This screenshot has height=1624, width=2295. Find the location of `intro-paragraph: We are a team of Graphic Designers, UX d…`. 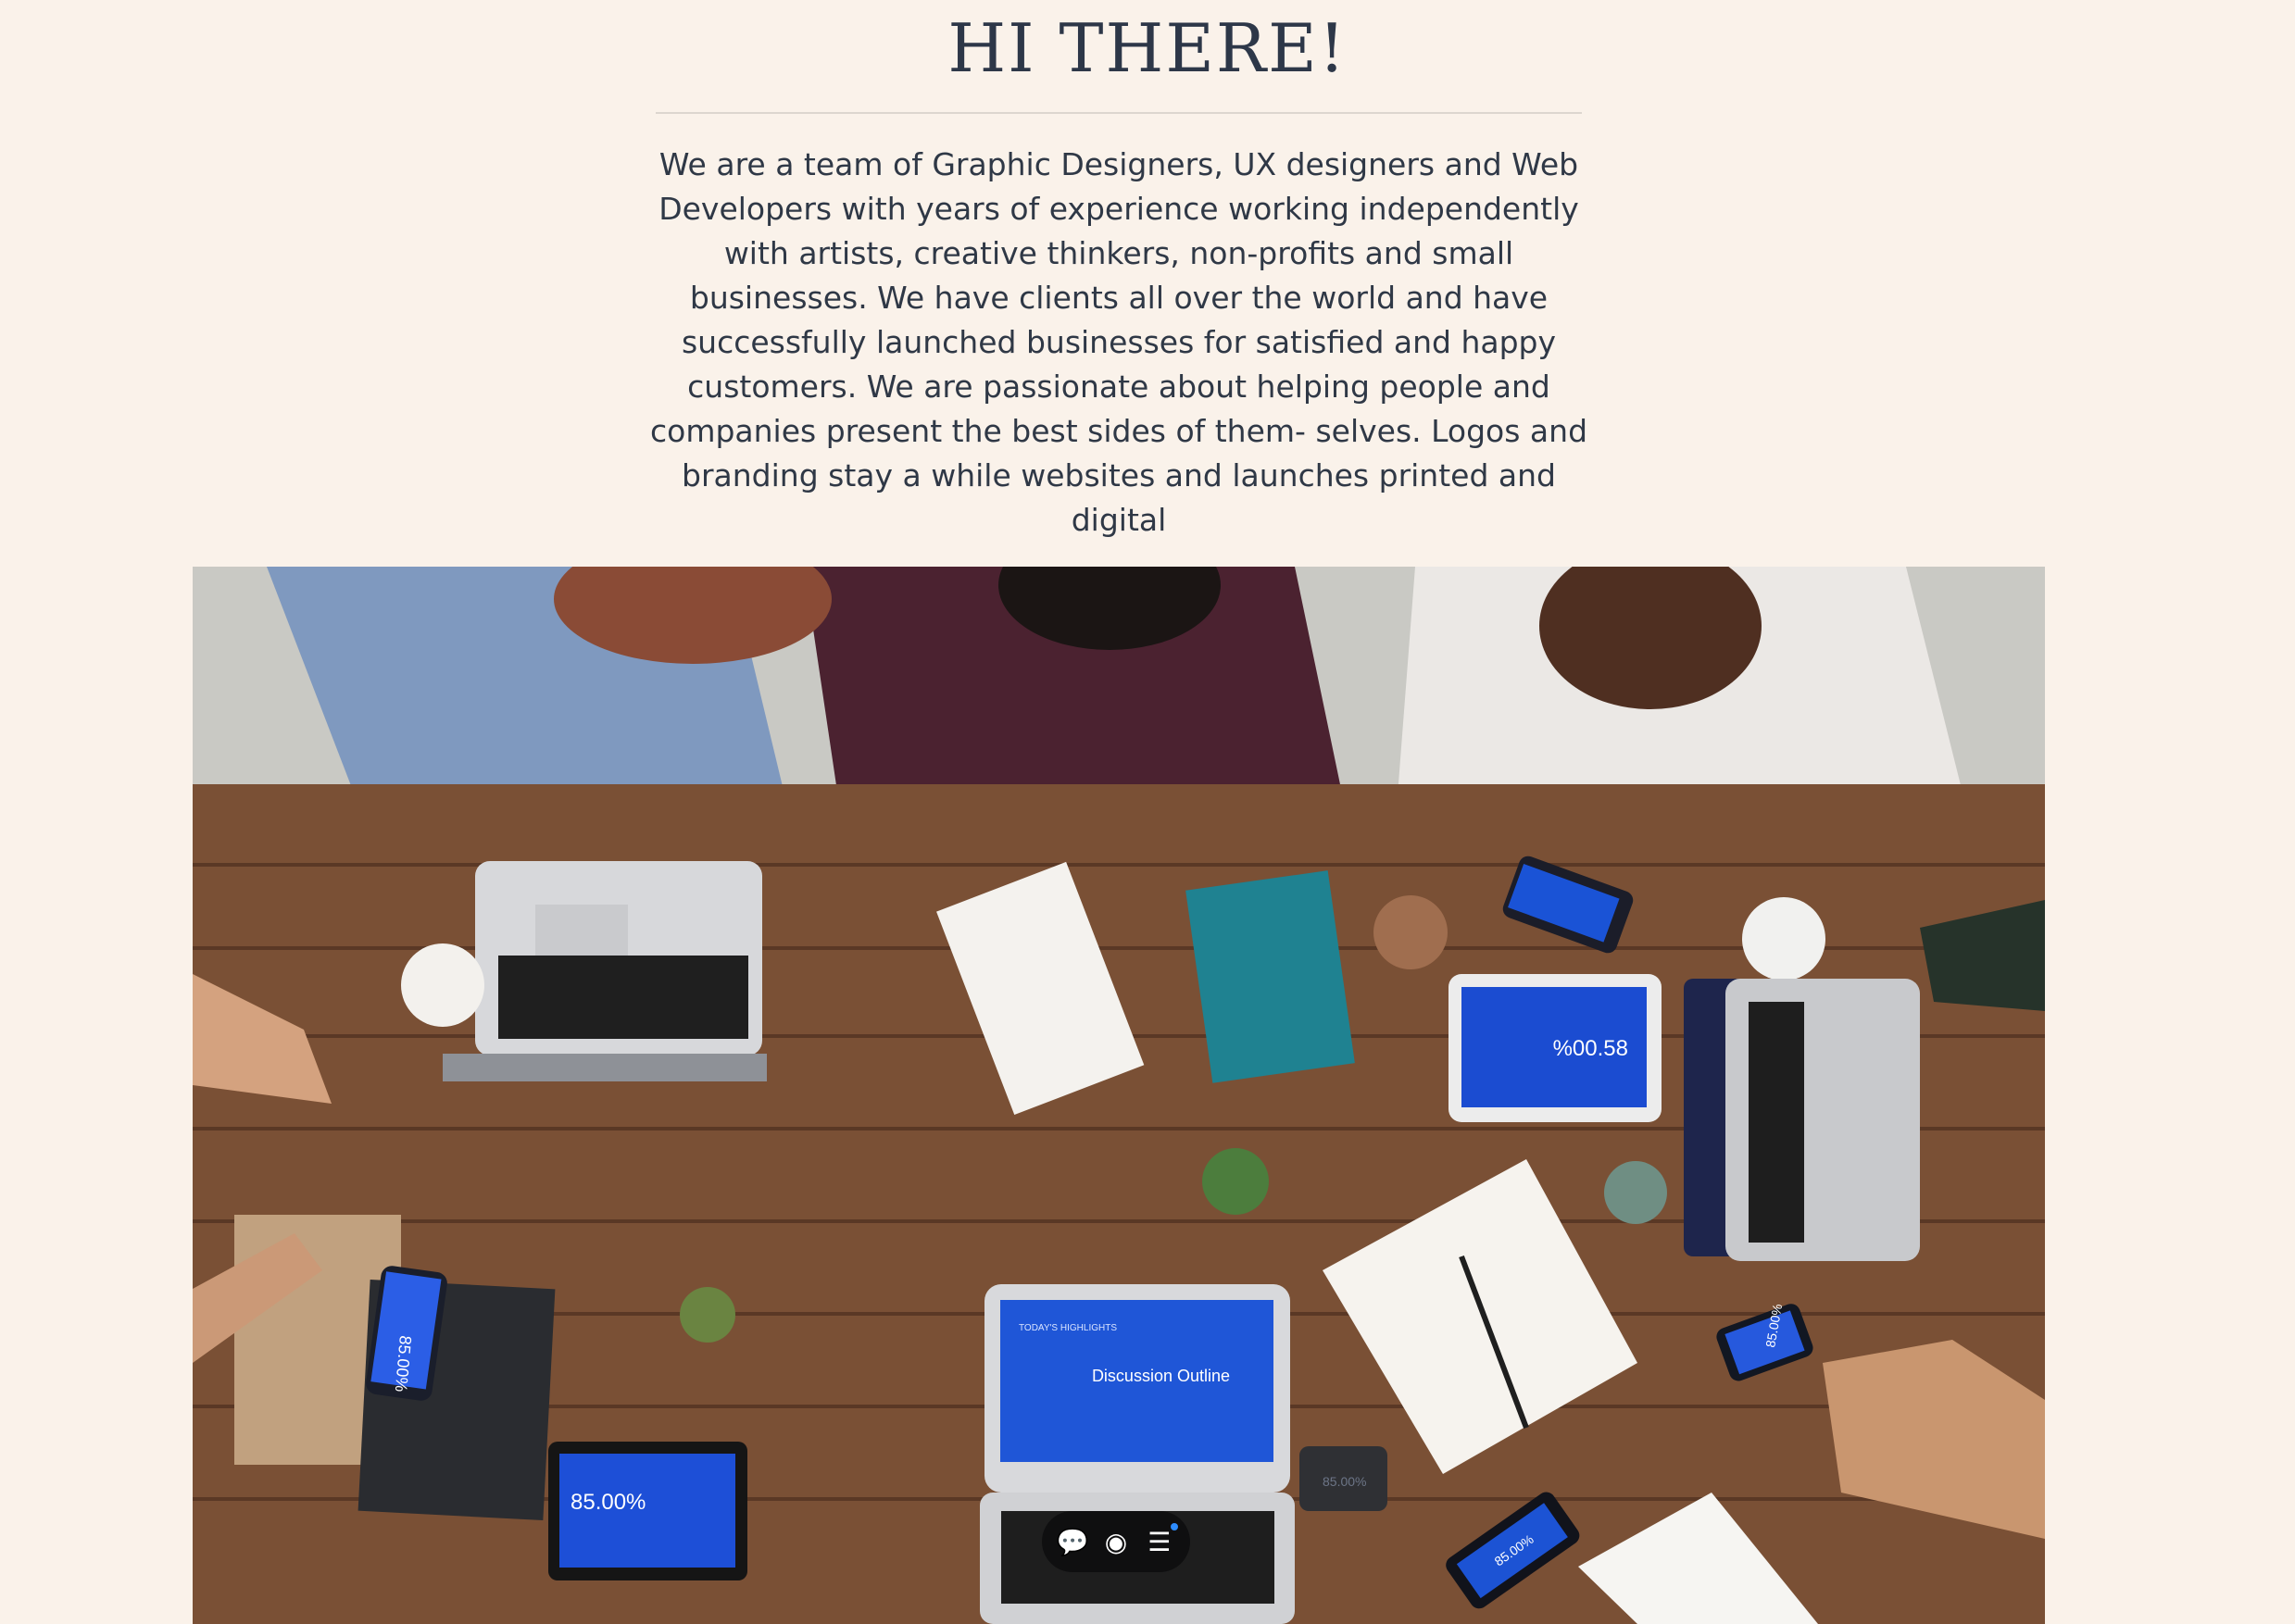

intro-paragraph: We are a team of Graphic Designers, UX d… is located at coordinates (1118, 342).